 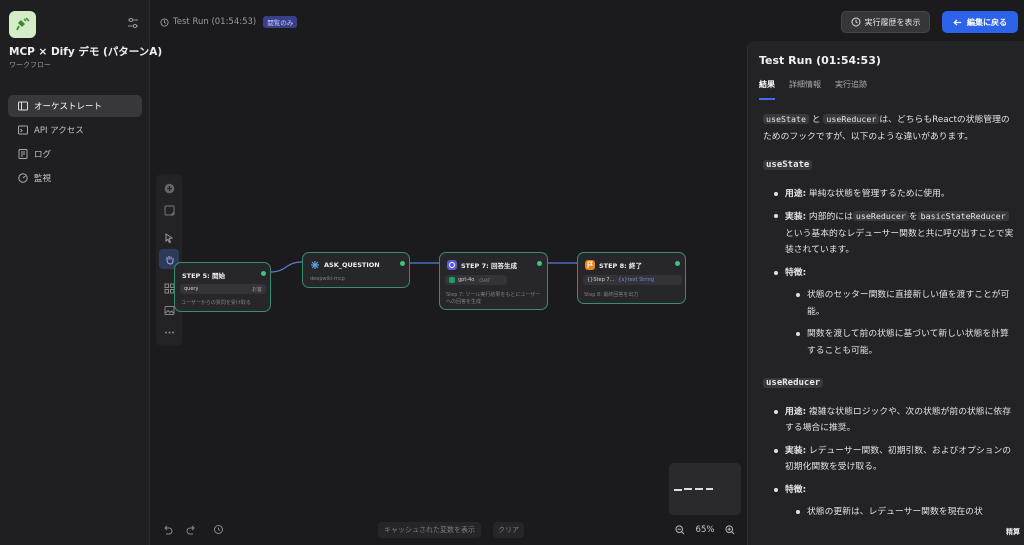 I want to click on sidebar-item-orchestrate: オーケストレート, so click(x=75, y=106).